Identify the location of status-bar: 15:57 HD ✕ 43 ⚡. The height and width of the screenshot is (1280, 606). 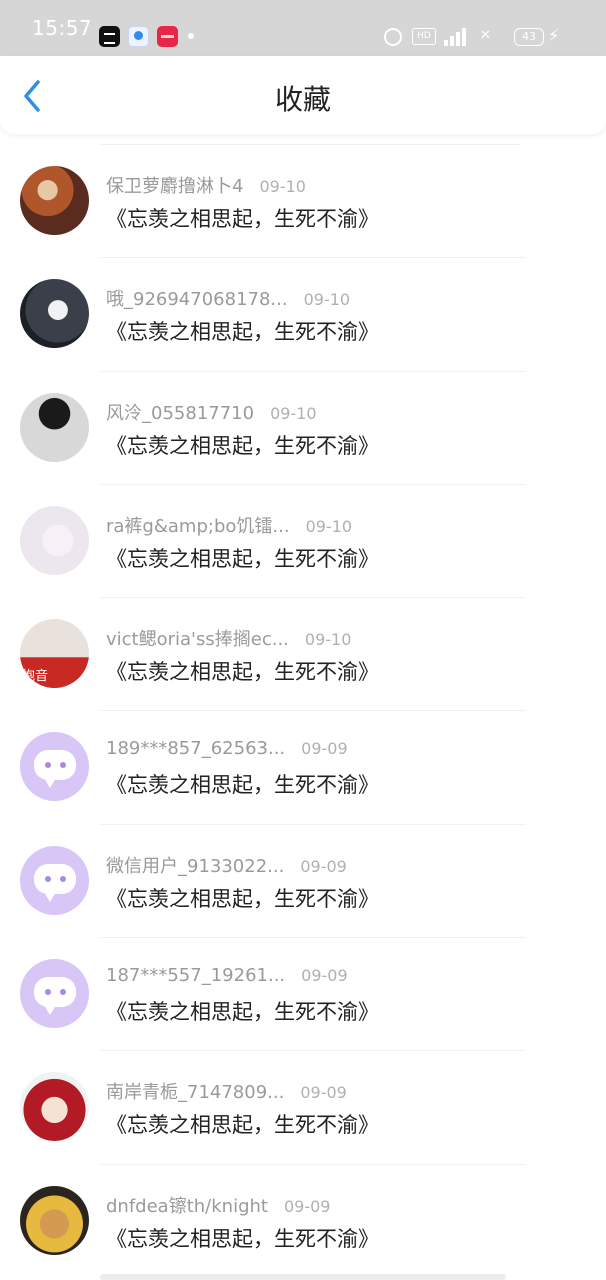
(303, 28).